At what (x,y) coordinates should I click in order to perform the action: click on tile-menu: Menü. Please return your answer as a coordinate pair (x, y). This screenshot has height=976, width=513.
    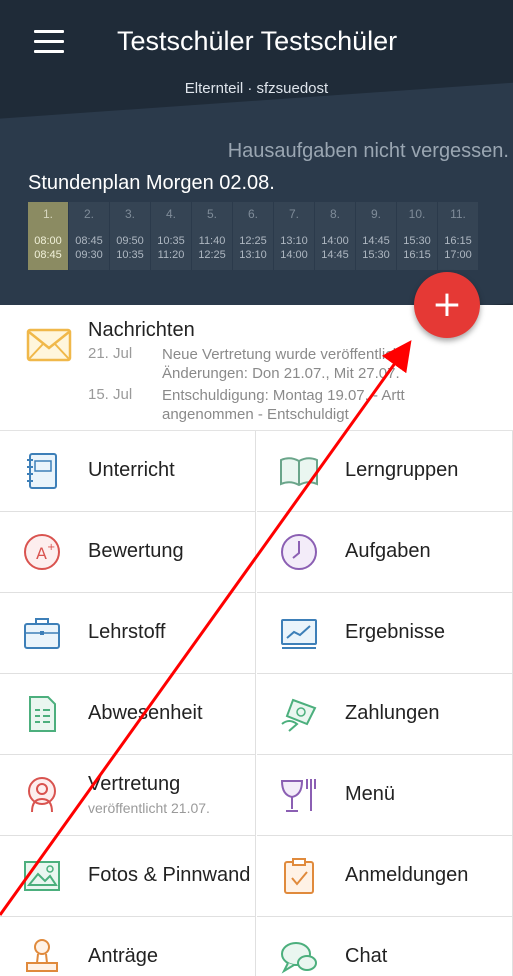
    Looking at the image, I should click on (385, 795).